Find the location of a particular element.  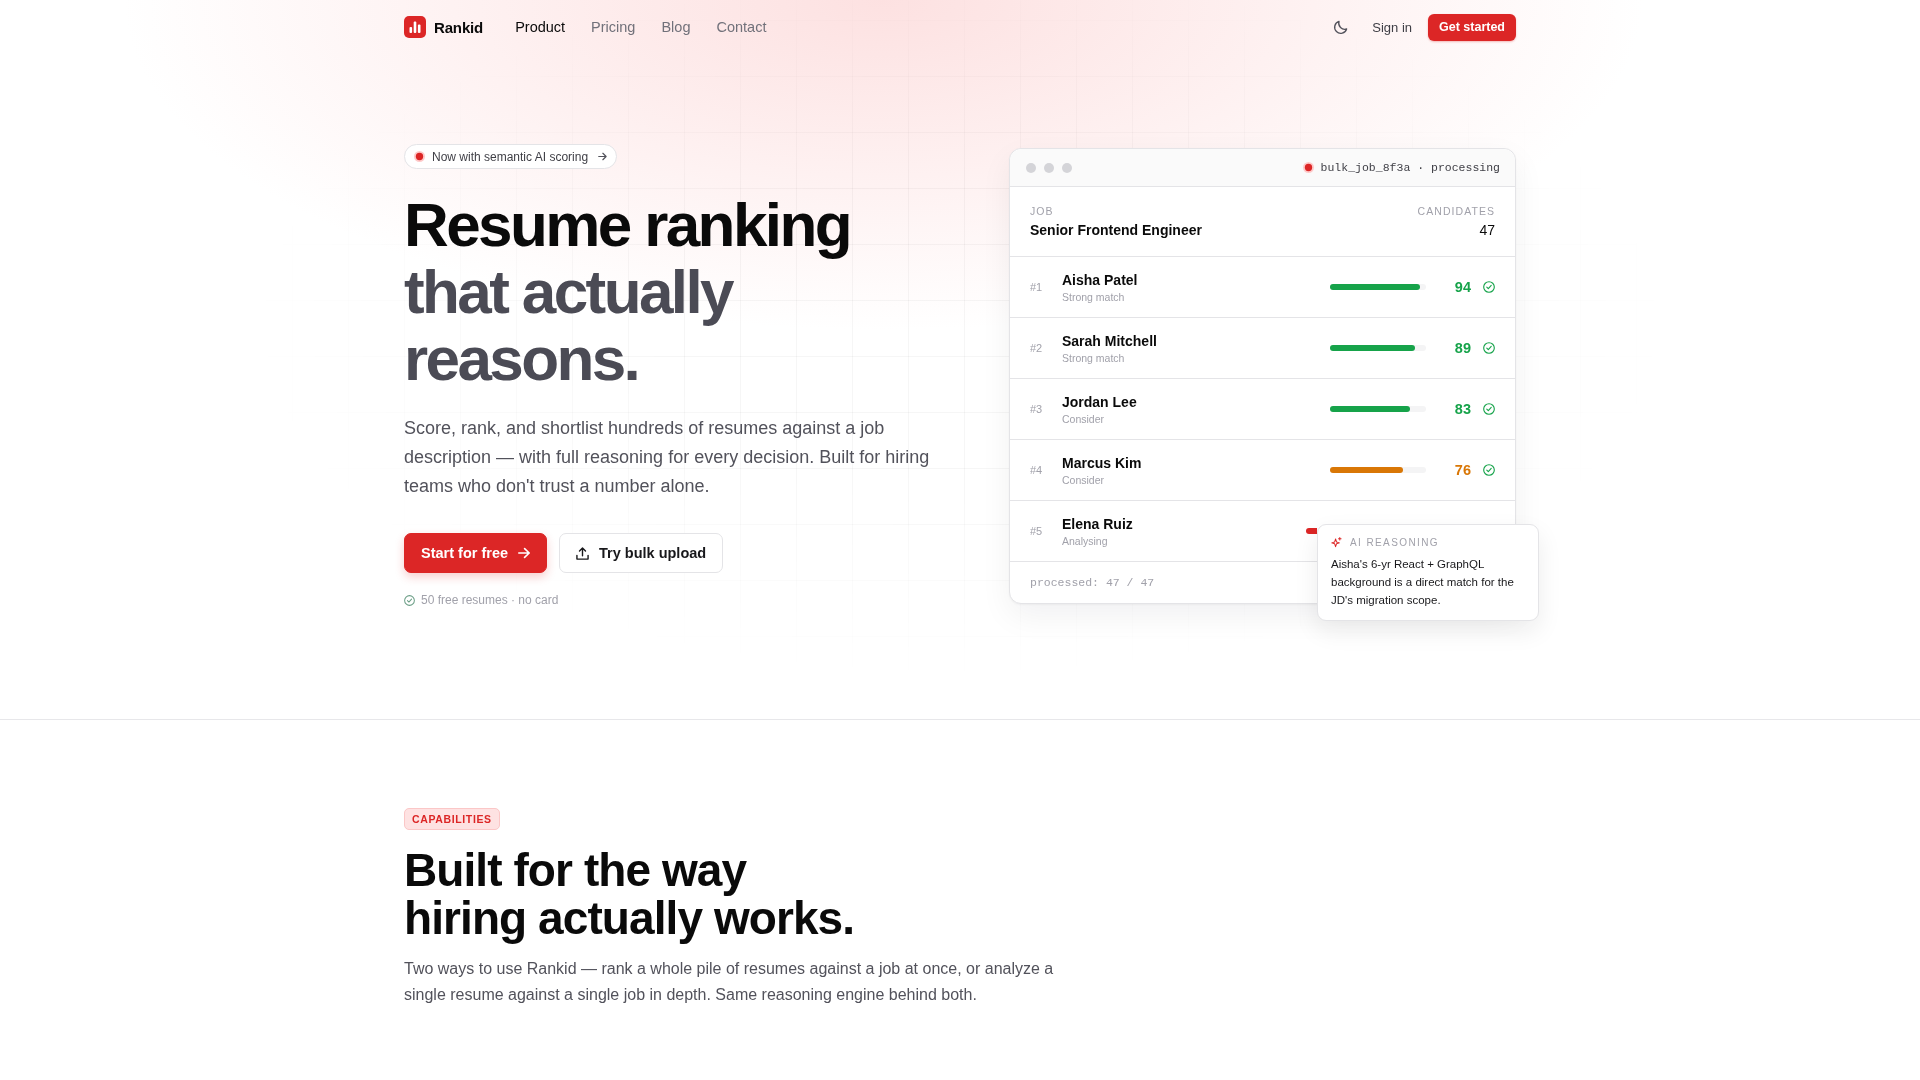

nav-link: Pricing is located at coordinates (613, 27).